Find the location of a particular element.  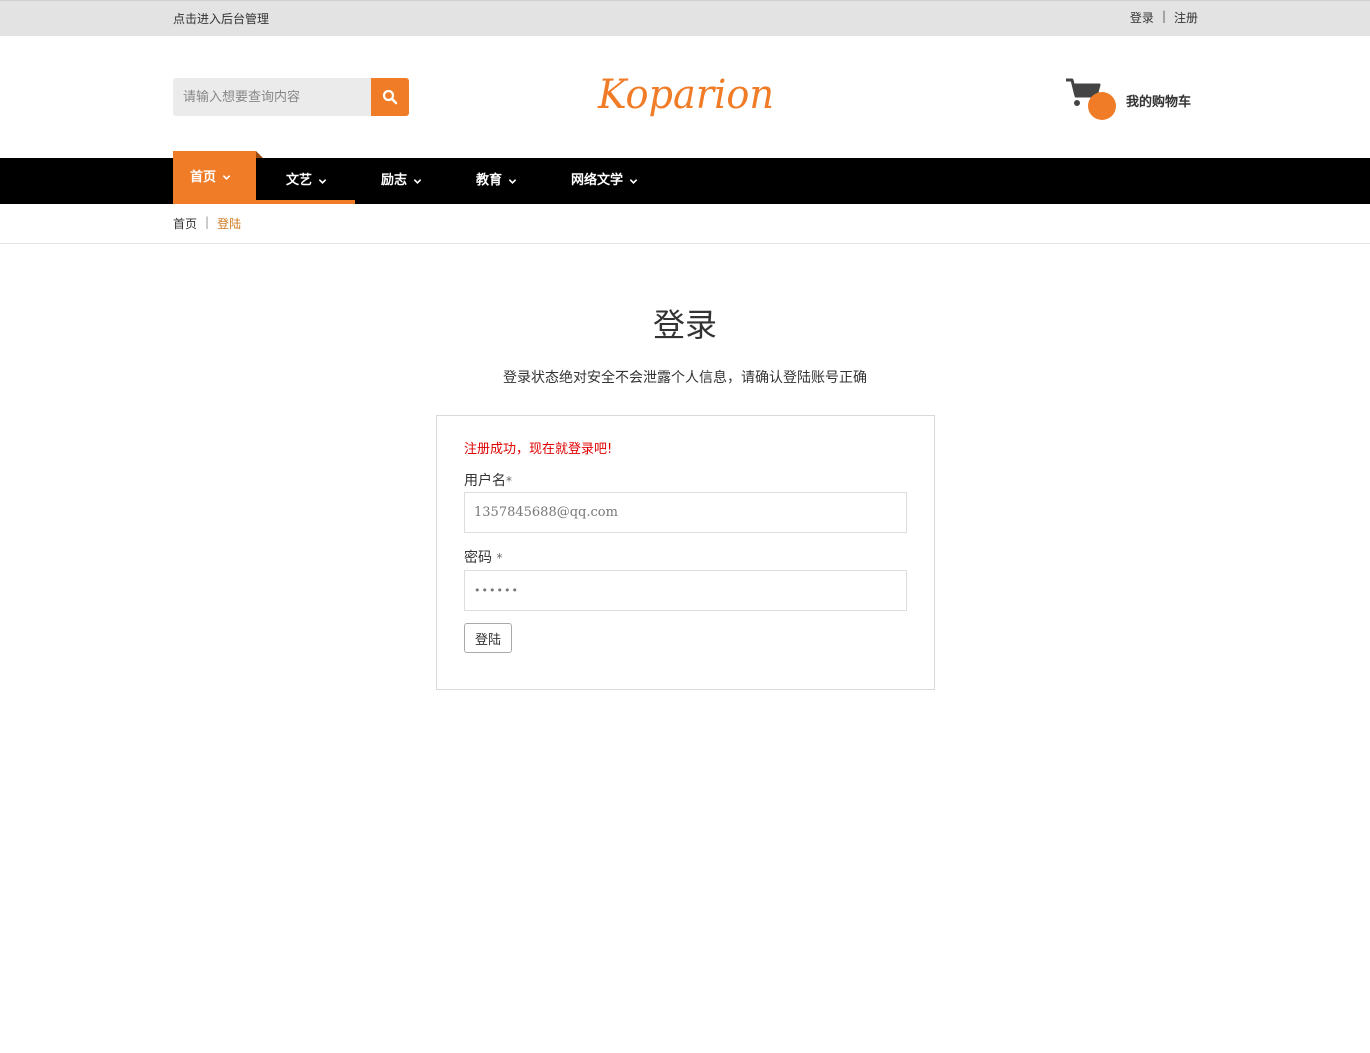

login-button: 登陆 is located at coordinates (488, 638).